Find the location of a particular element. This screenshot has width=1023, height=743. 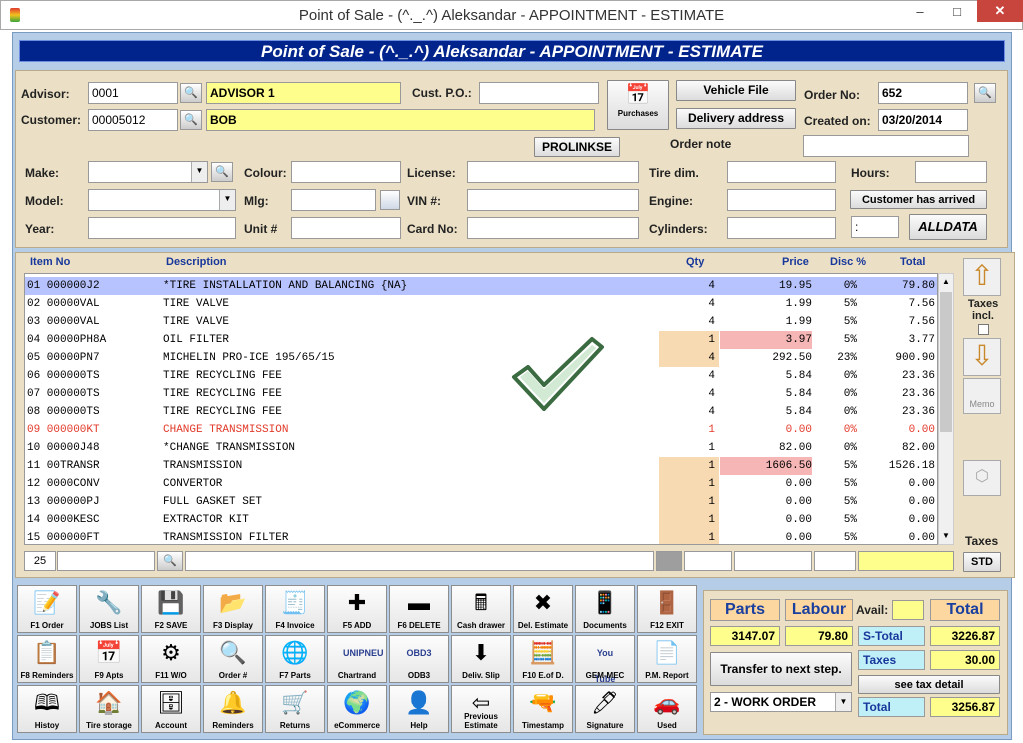

reminders-button: 🔔 Reminders is located at coordinates (233, 709).